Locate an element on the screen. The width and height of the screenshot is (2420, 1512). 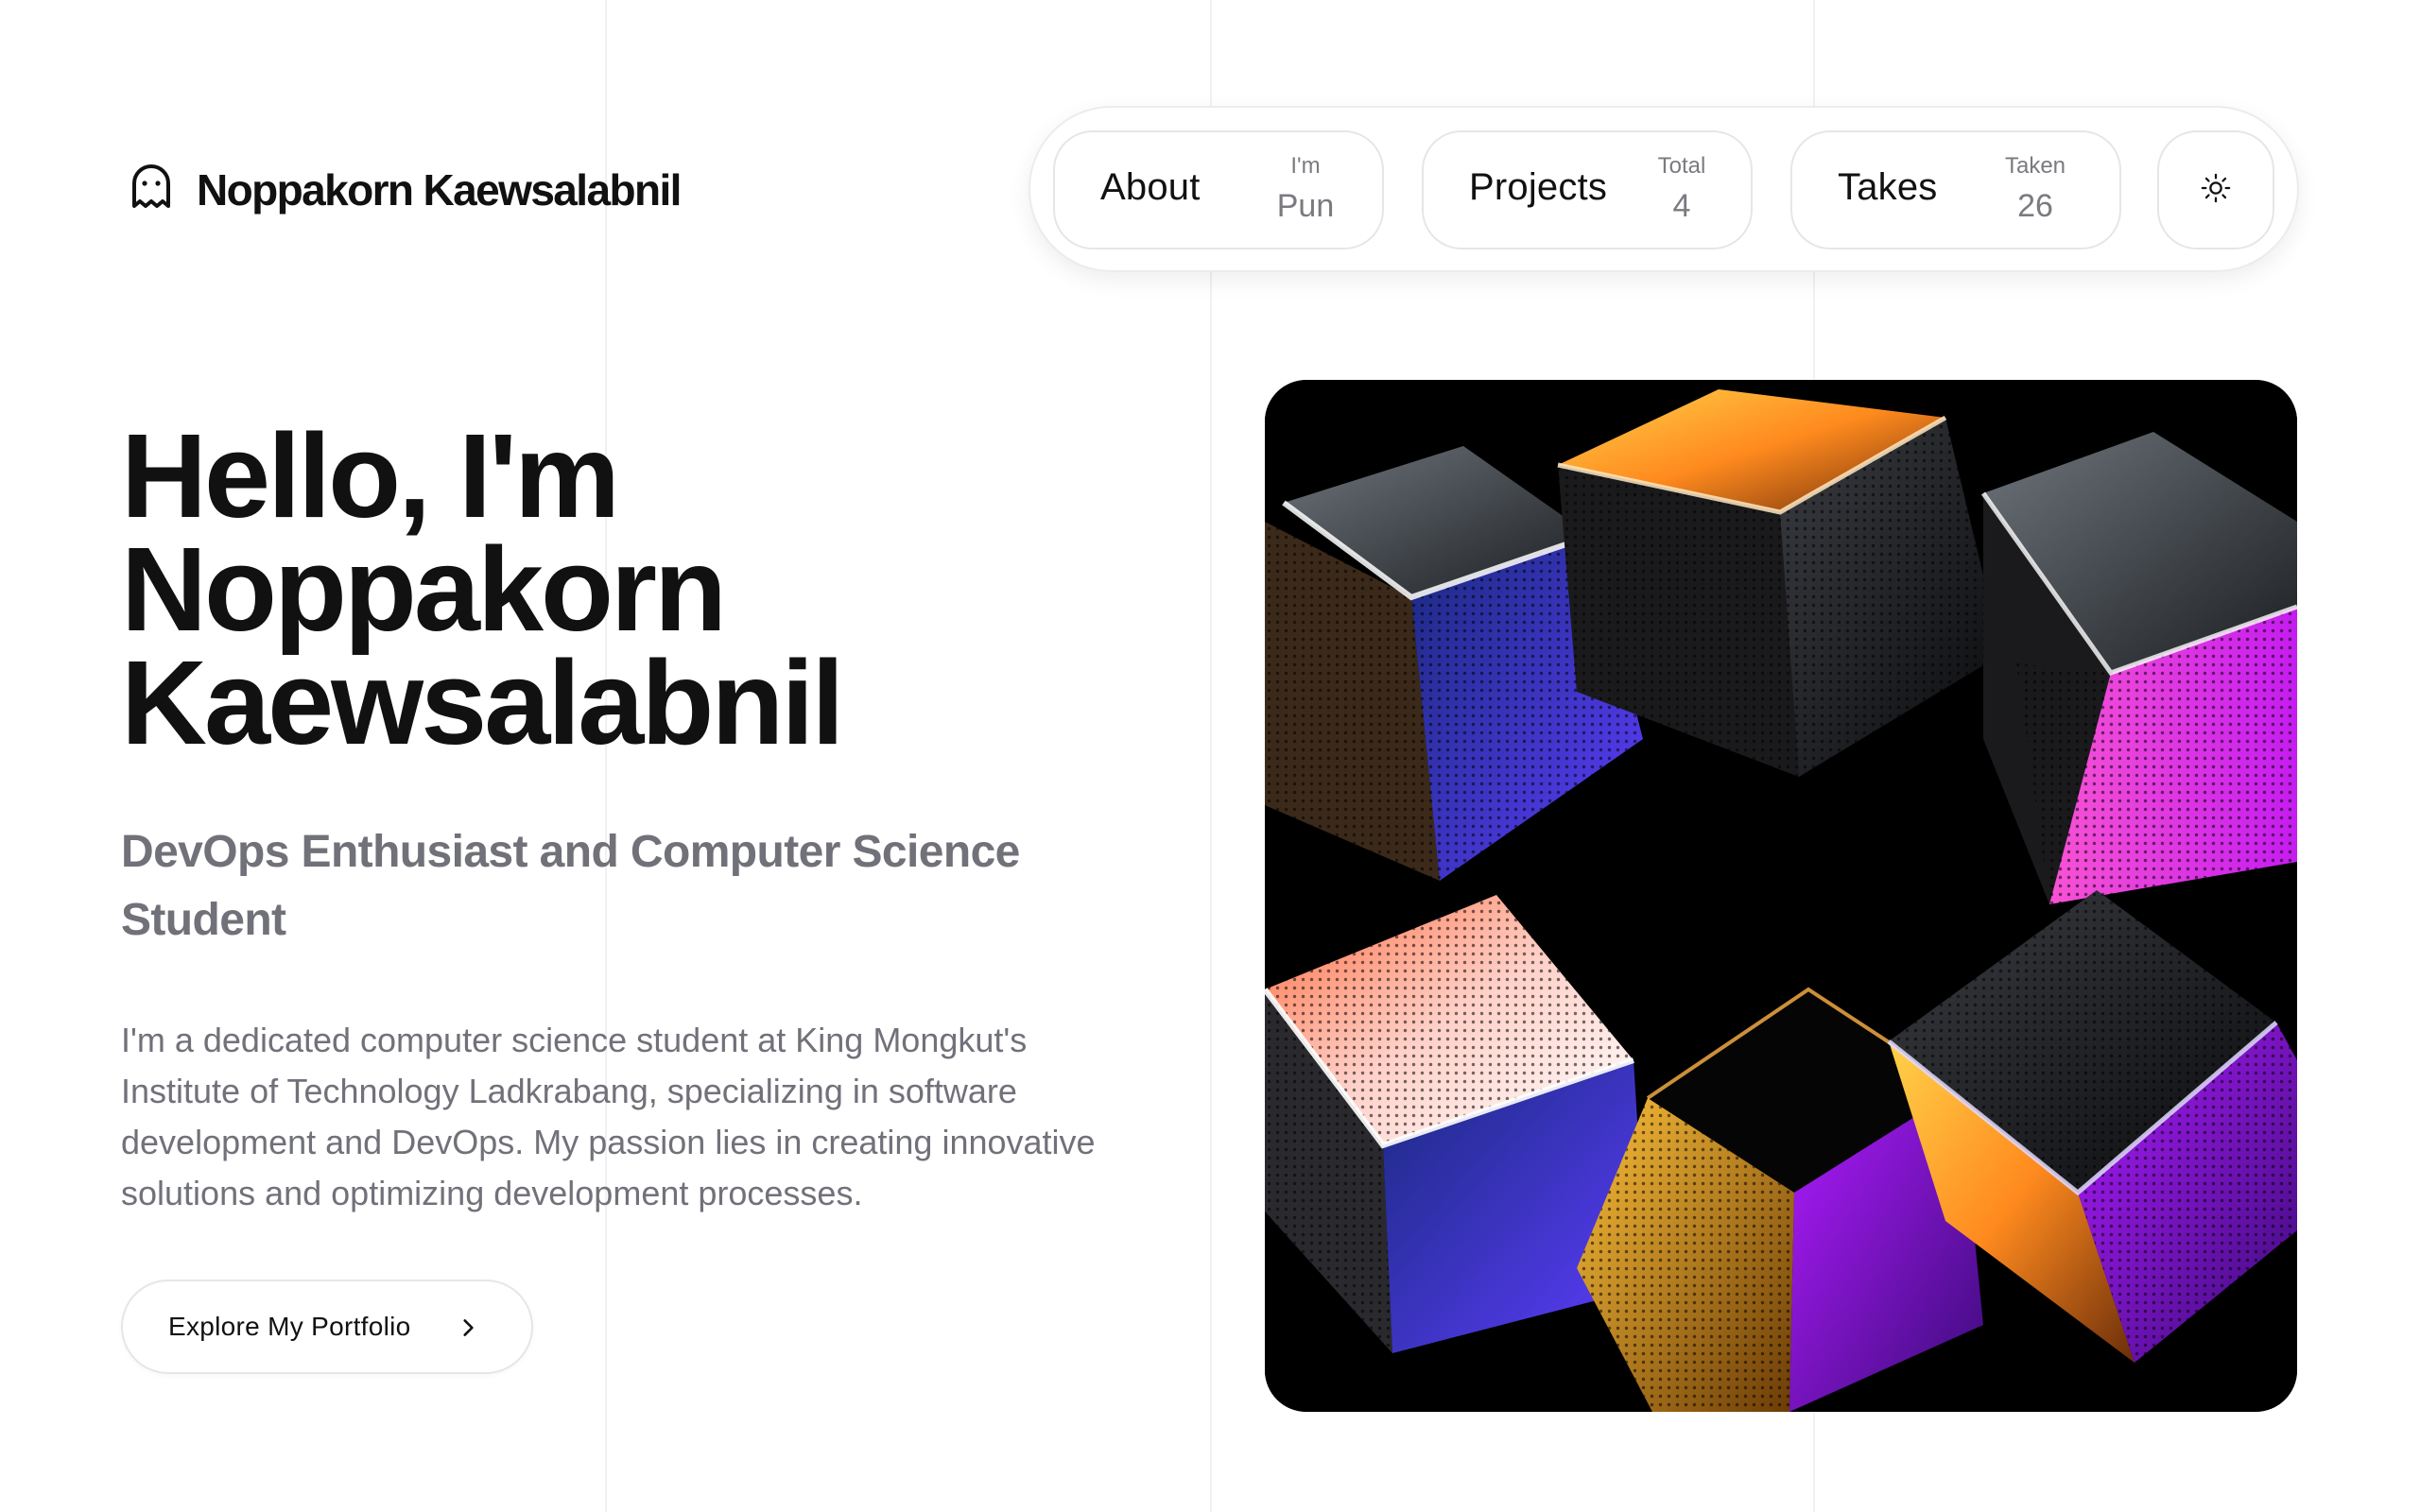
explore-portfolio-button: Explore My Portfolio is located at coordinates (327, 1327).